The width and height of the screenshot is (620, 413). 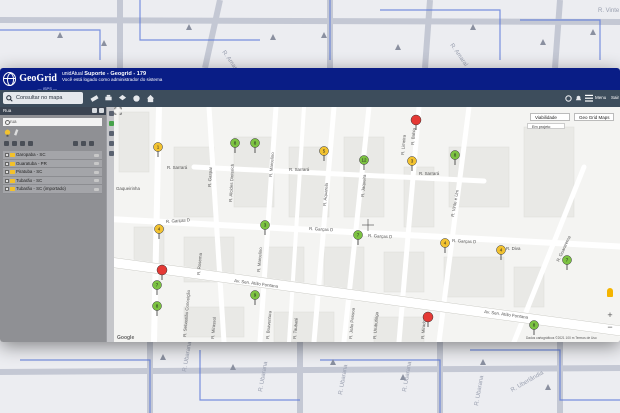 What do you see at coordinates (53, 144) in the screenshot?
I see `sidebar-tool-row` at bounding box center [53, 144].